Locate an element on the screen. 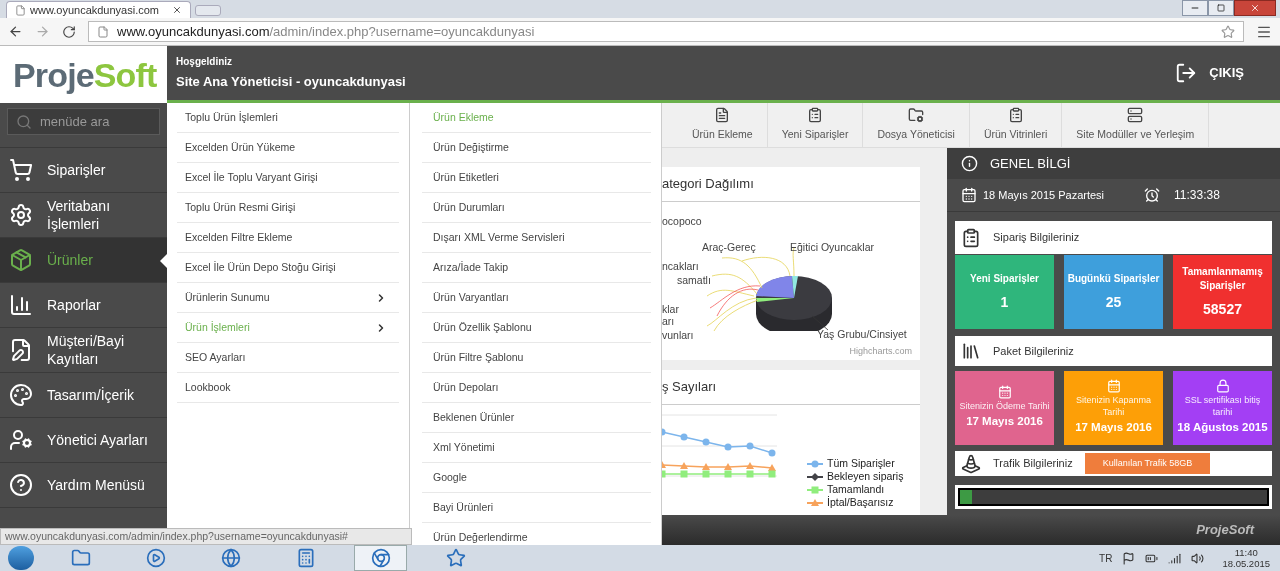 This screenshot has height=571, width=1280. taskbar-app is located at coordinates (380, 558).